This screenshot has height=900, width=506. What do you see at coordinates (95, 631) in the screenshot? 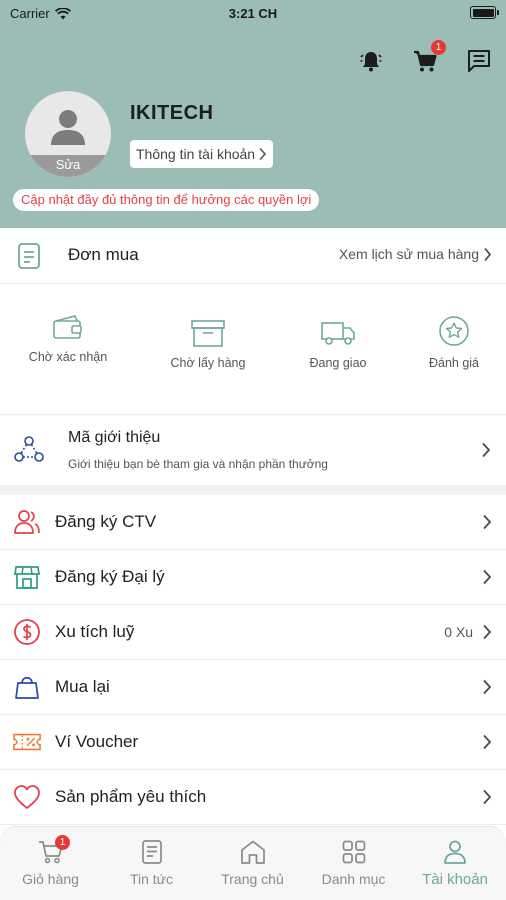
I see `menu-label: Xu tích luỹ` at bounding box center [95, 631].